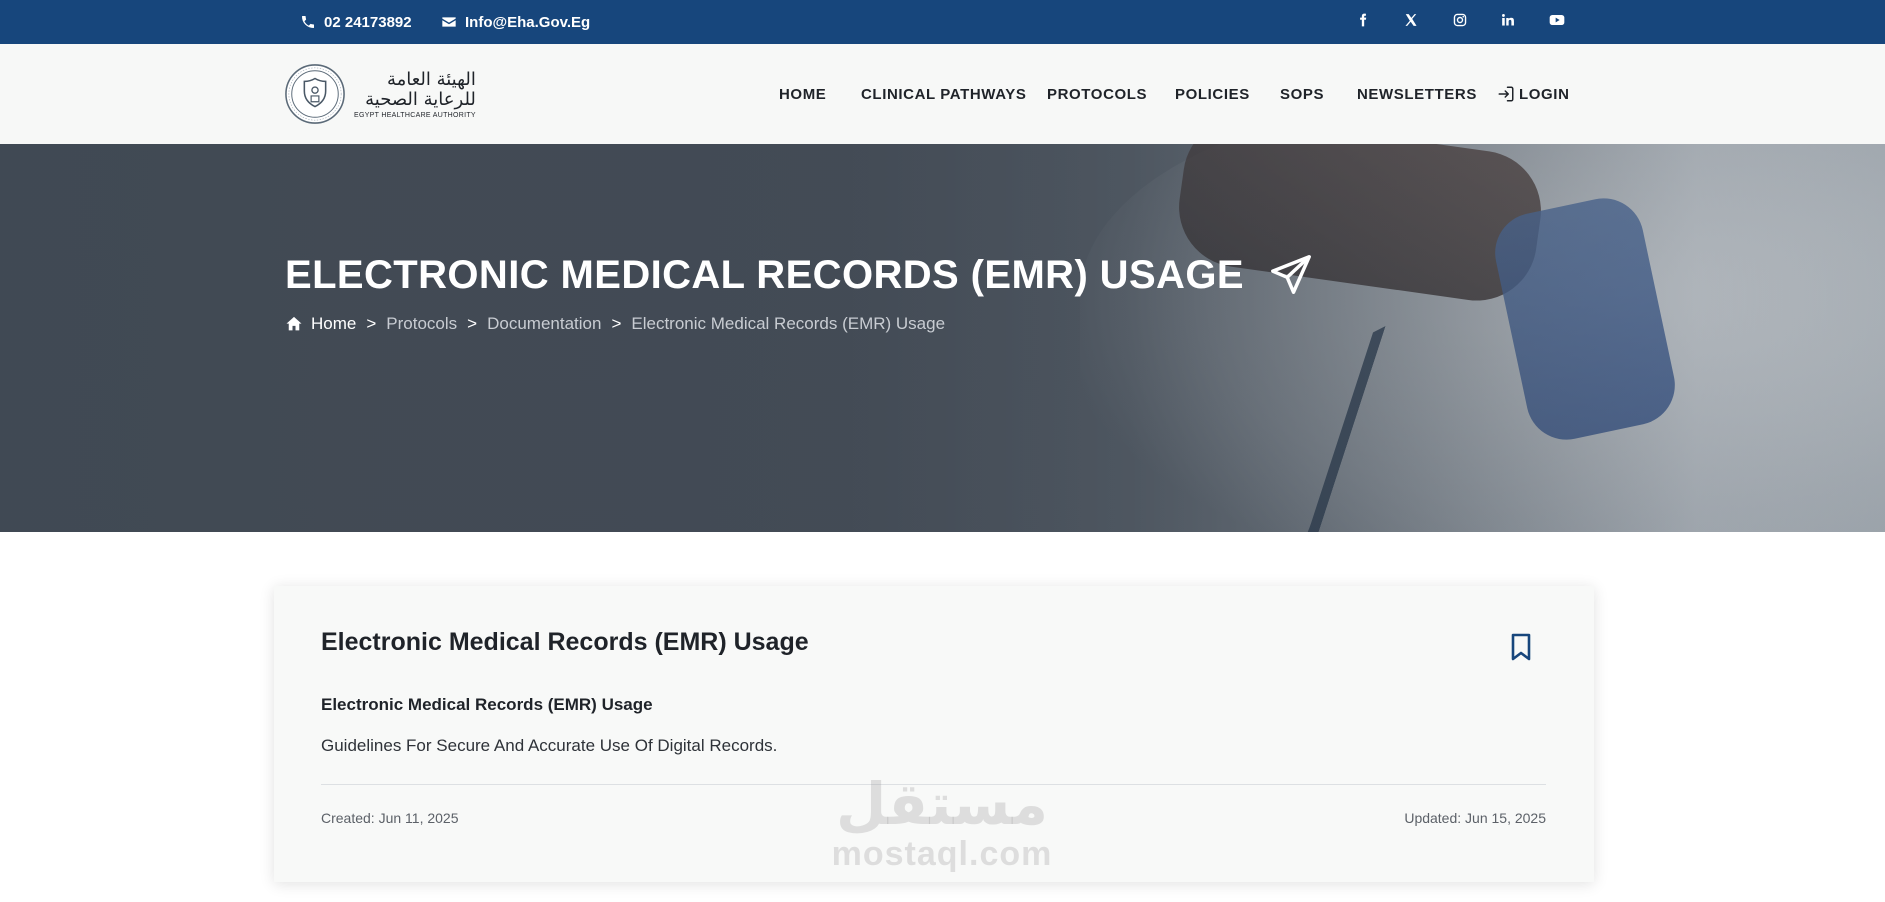 This screenshot has width=1885, height=902. I want to click on card-divider, so click(933, 784).